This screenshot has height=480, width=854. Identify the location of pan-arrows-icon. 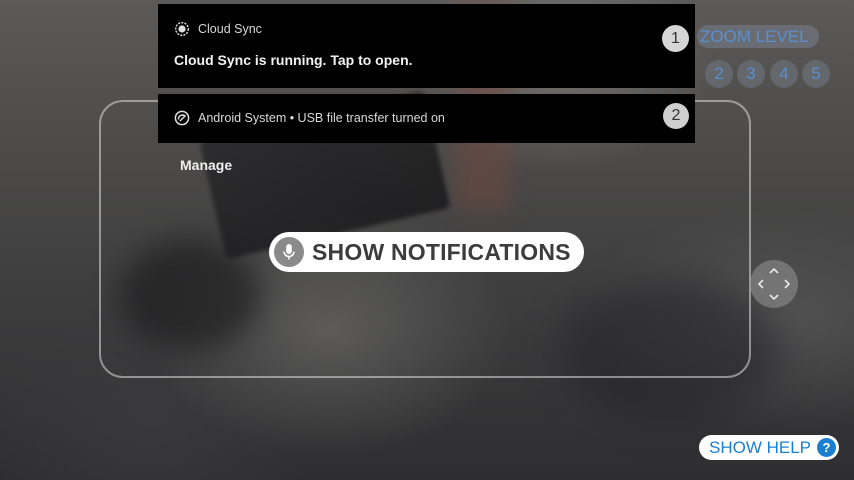
(774, 284).